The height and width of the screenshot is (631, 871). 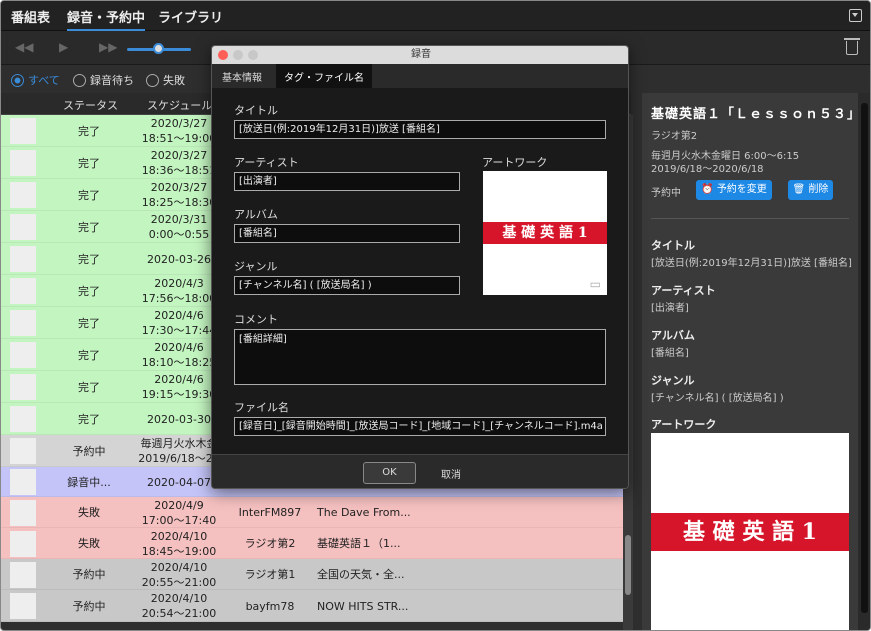 What do you see at coordinates (158, 48) in the screenshot?
I see `volume-slider-knob` at bounding box center [158, 48].